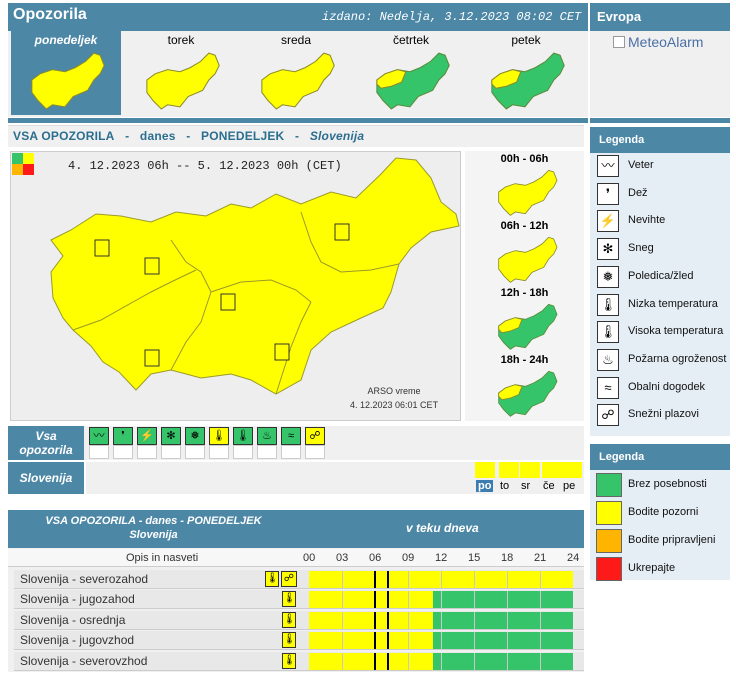  What do you see at coordinates (526, 73) in the screenshot?
I see `day-tab-4: petek` at bounding box center [526, 73].